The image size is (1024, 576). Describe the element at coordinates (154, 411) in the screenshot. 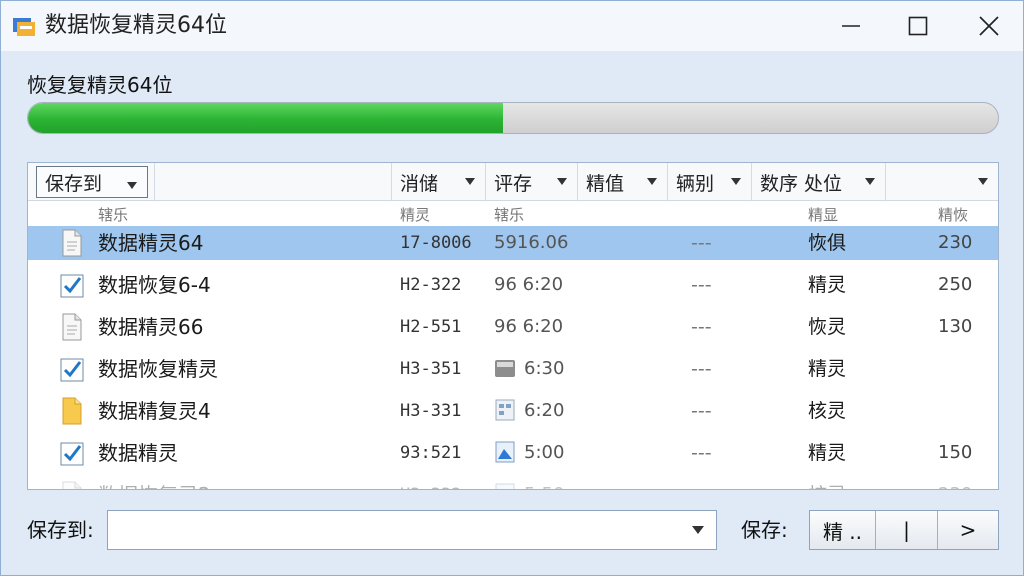

I see `file-name: 数据精复灵4` at that location.